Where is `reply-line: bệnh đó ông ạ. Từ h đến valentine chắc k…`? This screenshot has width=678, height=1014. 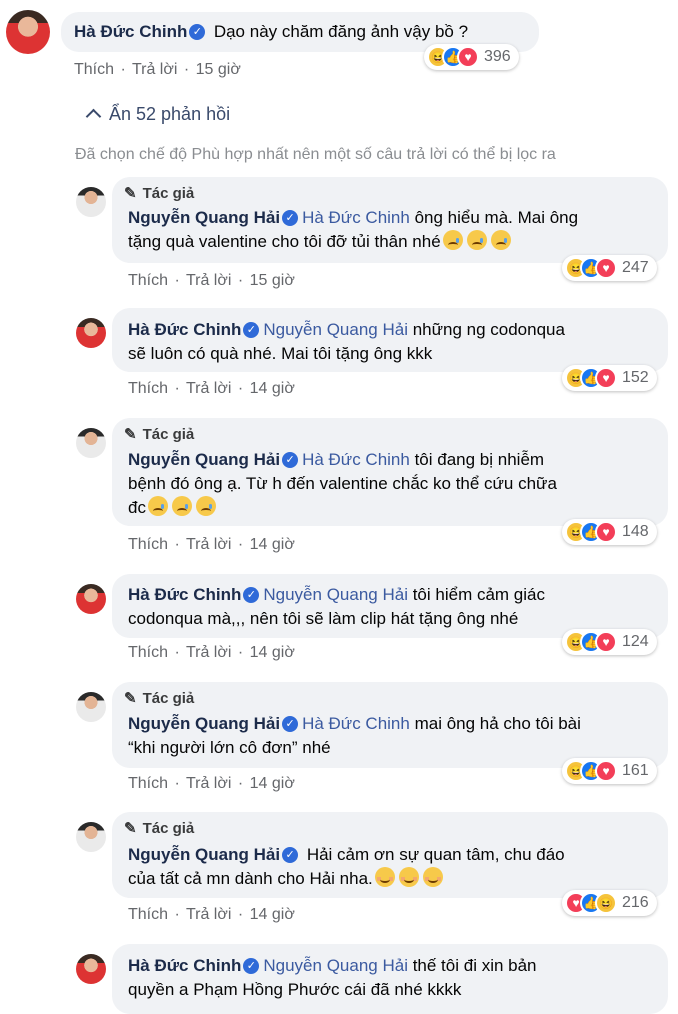 reply-line: bệnh đó ông ạ. Từ h đến valentine chắc k… is located at coordinates (342, 483).